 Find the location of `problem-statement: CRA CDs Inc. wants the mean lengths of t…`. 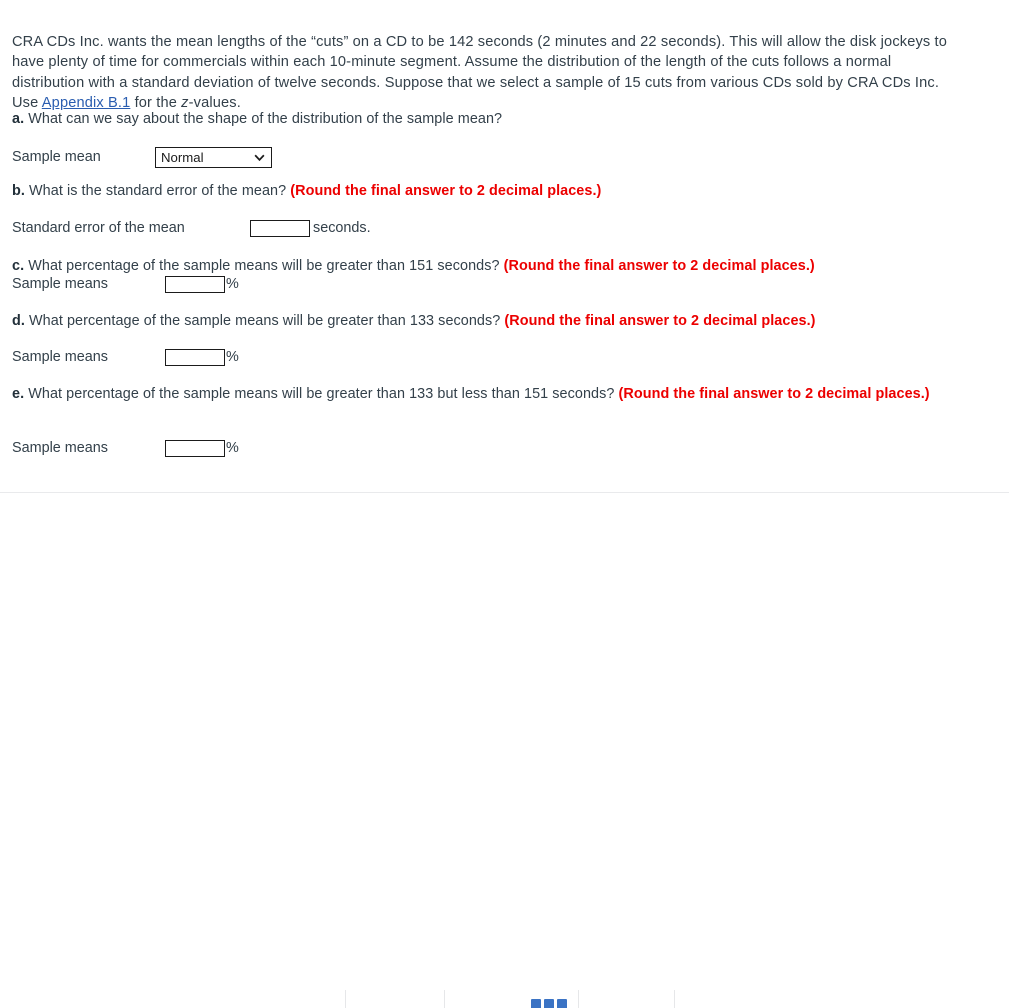

problem-statement: CRA CDs Inc. wants the mean lengths of t… is located at coordinates (486, 73).